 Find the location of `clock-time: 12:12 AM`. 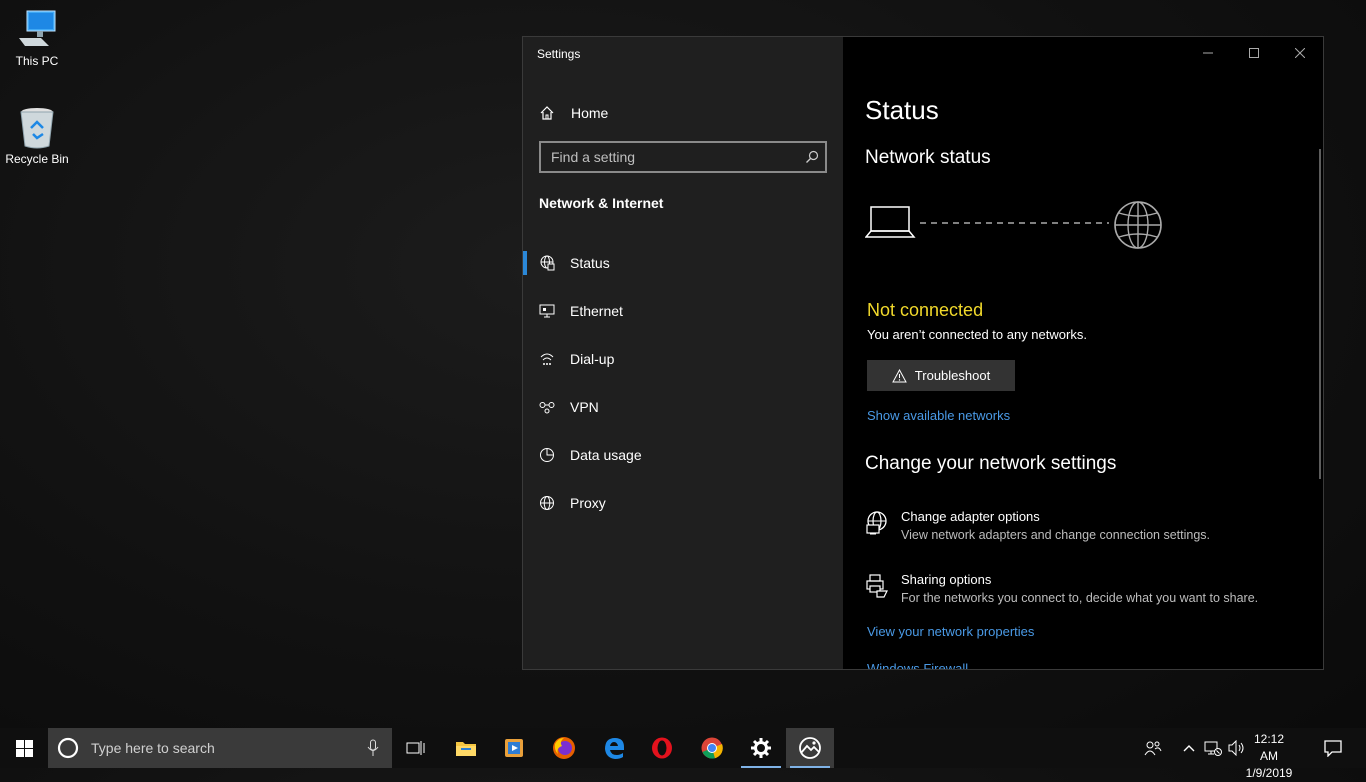

clock-time: 12:12 AM is located at coordinates (1269, 747).